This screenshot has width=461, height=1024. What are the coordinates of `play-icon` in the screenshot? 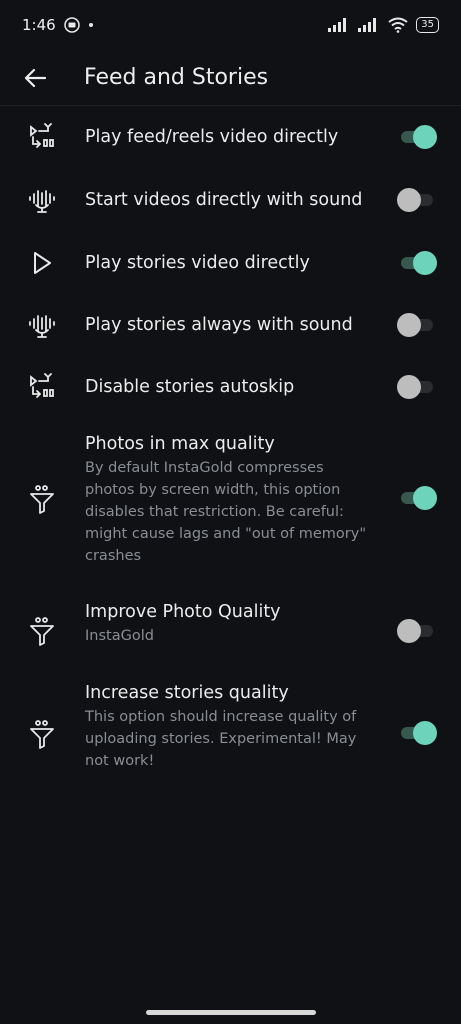 It's located at (42, 263).